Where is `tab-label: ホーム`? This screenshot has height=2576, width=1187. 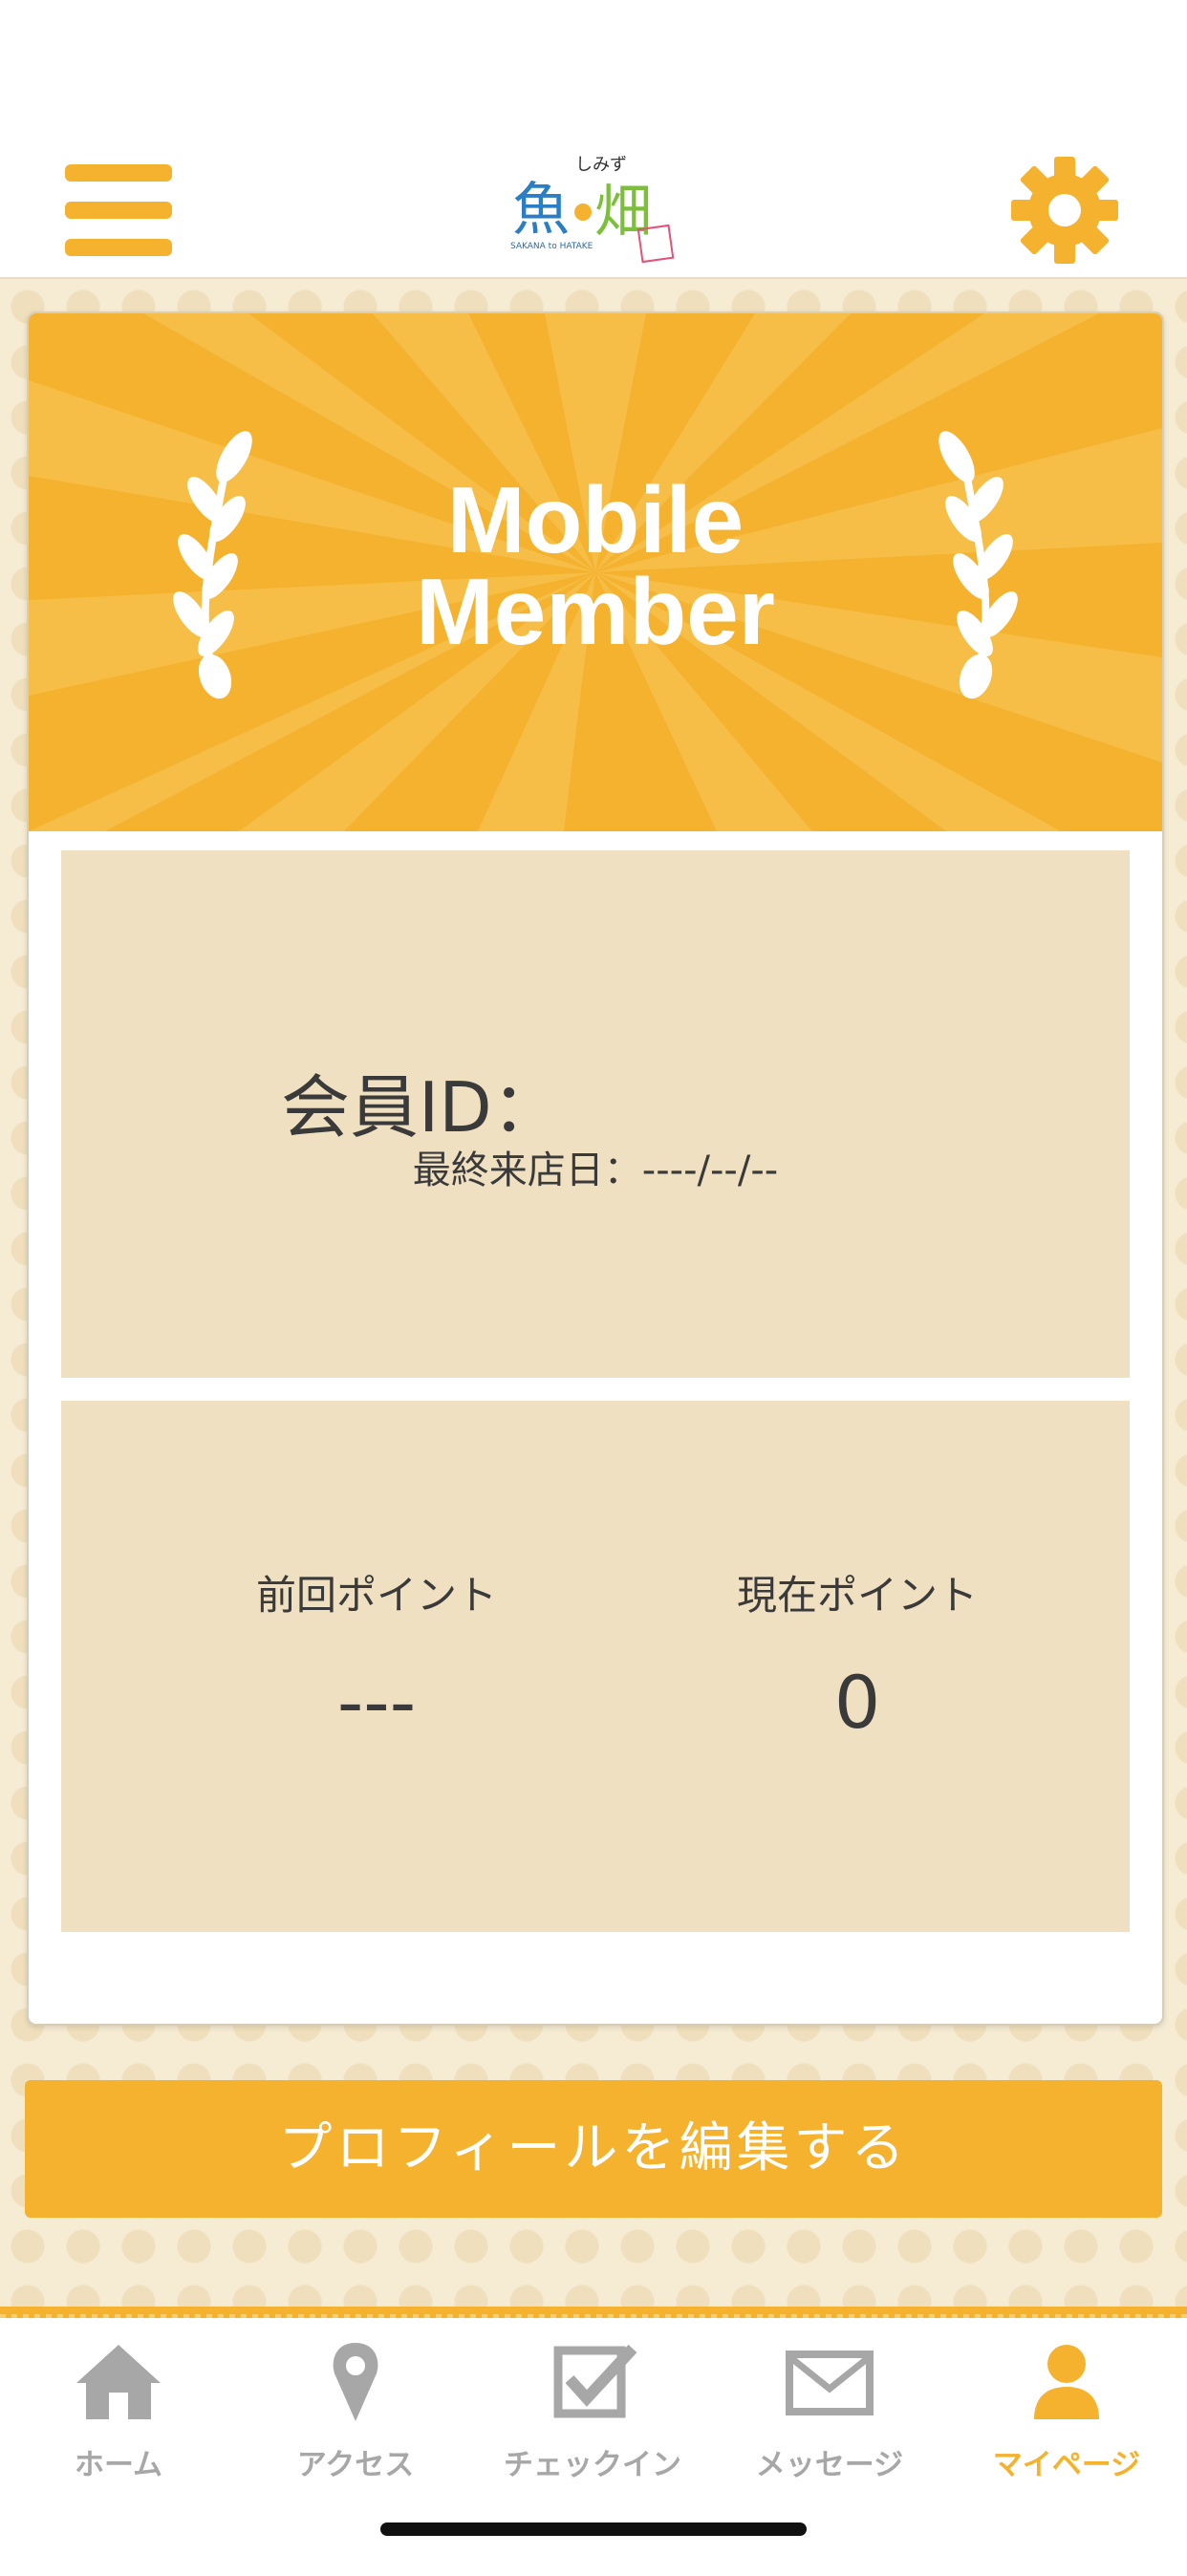
tab-label: ホーム is located at coordinates (118, 2465).